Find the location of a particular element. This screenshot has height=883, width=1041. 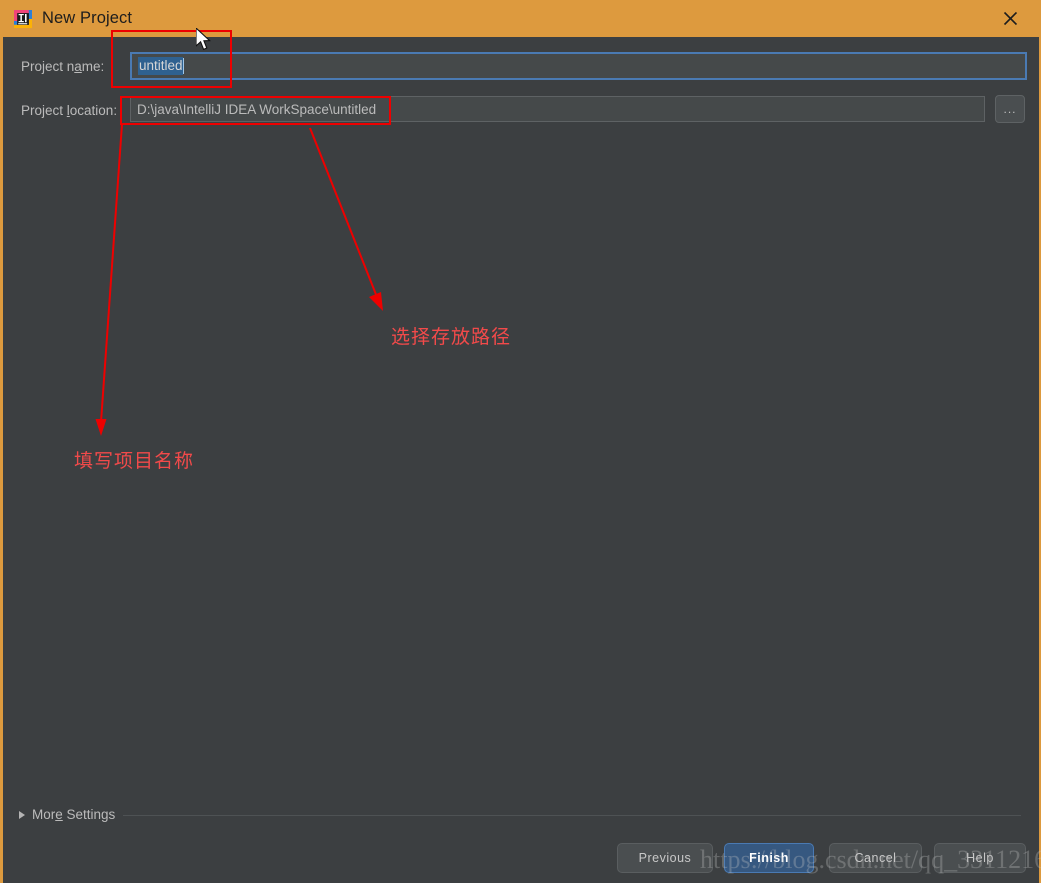

previous-button-label: Previous is located at coordinates (665, 858).